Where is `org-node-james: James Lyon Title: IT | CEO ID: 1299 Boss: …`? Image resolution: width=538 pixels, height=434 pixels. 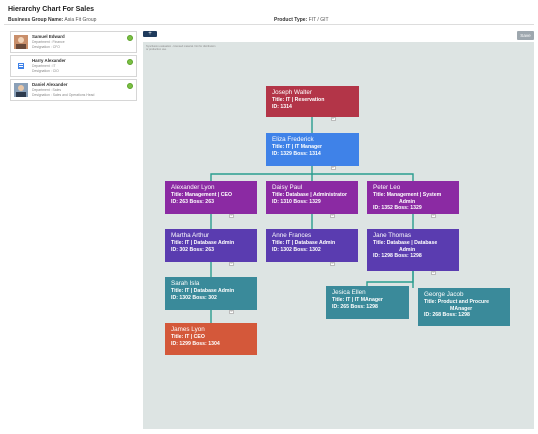 org-node-james: James Lyon Title: IT | CEO ID: 1299 Boss: … is located at coordinates (211, 339).